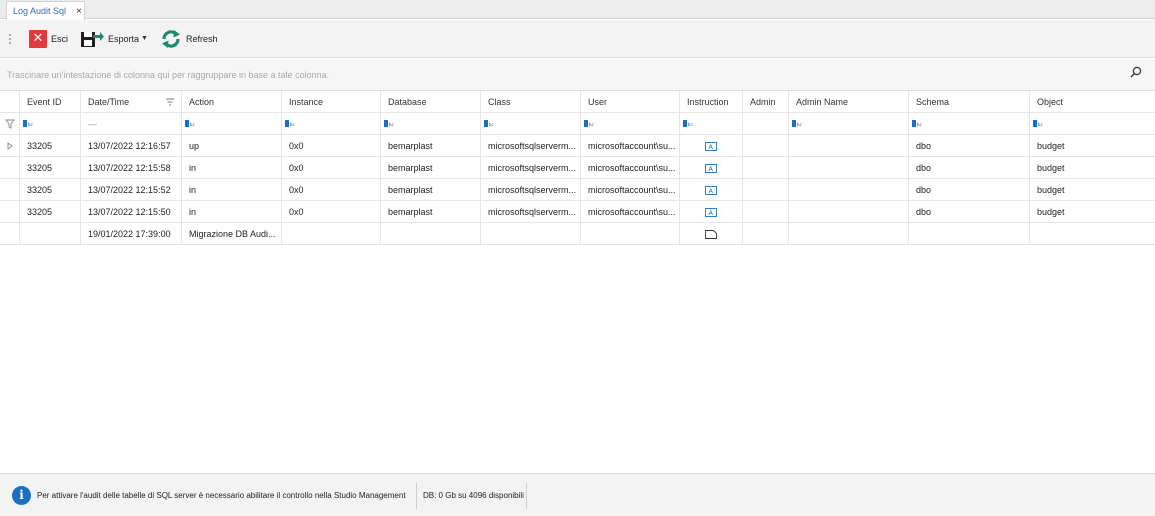  What do you see at coordinates (849, 124) in the screenshot?
I see `filter-admin-name: bc` at bounding box center [849, 124].